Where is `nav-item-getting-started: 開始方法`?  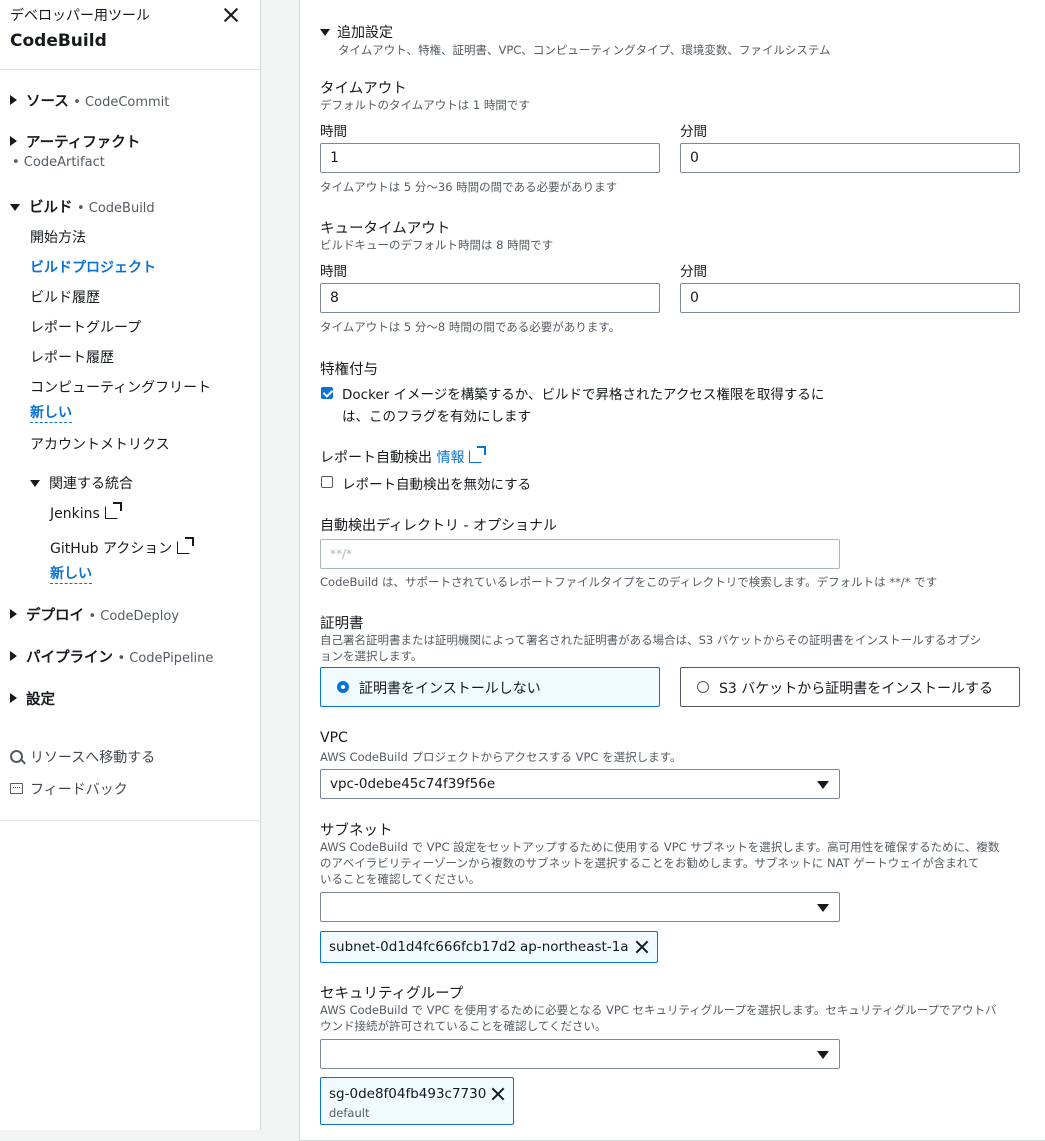
nav-item-getting-started: 開始方法 is located at coordinates (58, 237).